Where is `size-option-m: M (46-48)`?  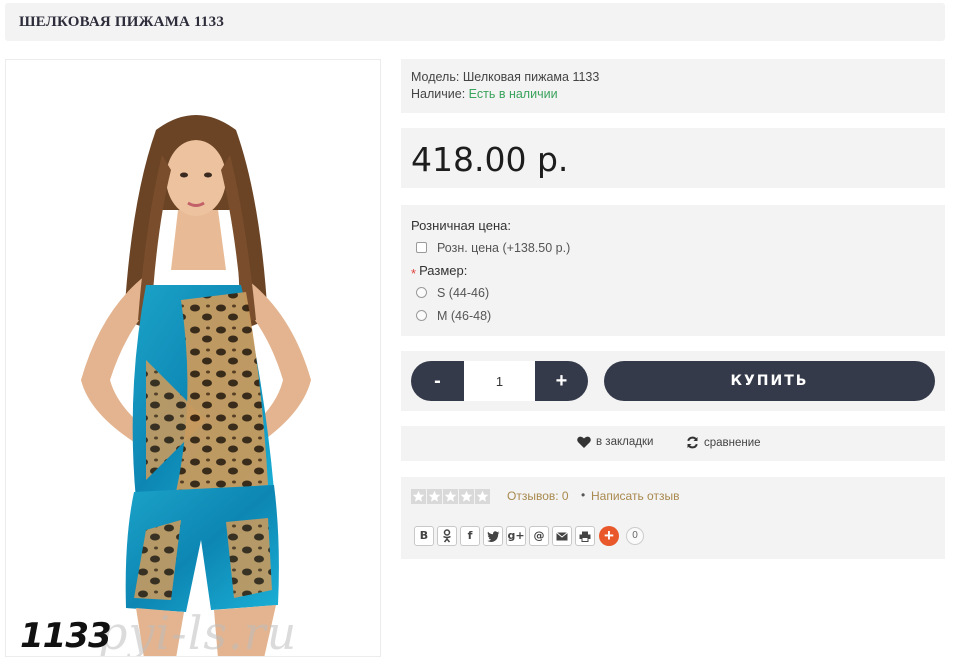
size-option-m: M (46-48) is located at coordinates (678, 315).